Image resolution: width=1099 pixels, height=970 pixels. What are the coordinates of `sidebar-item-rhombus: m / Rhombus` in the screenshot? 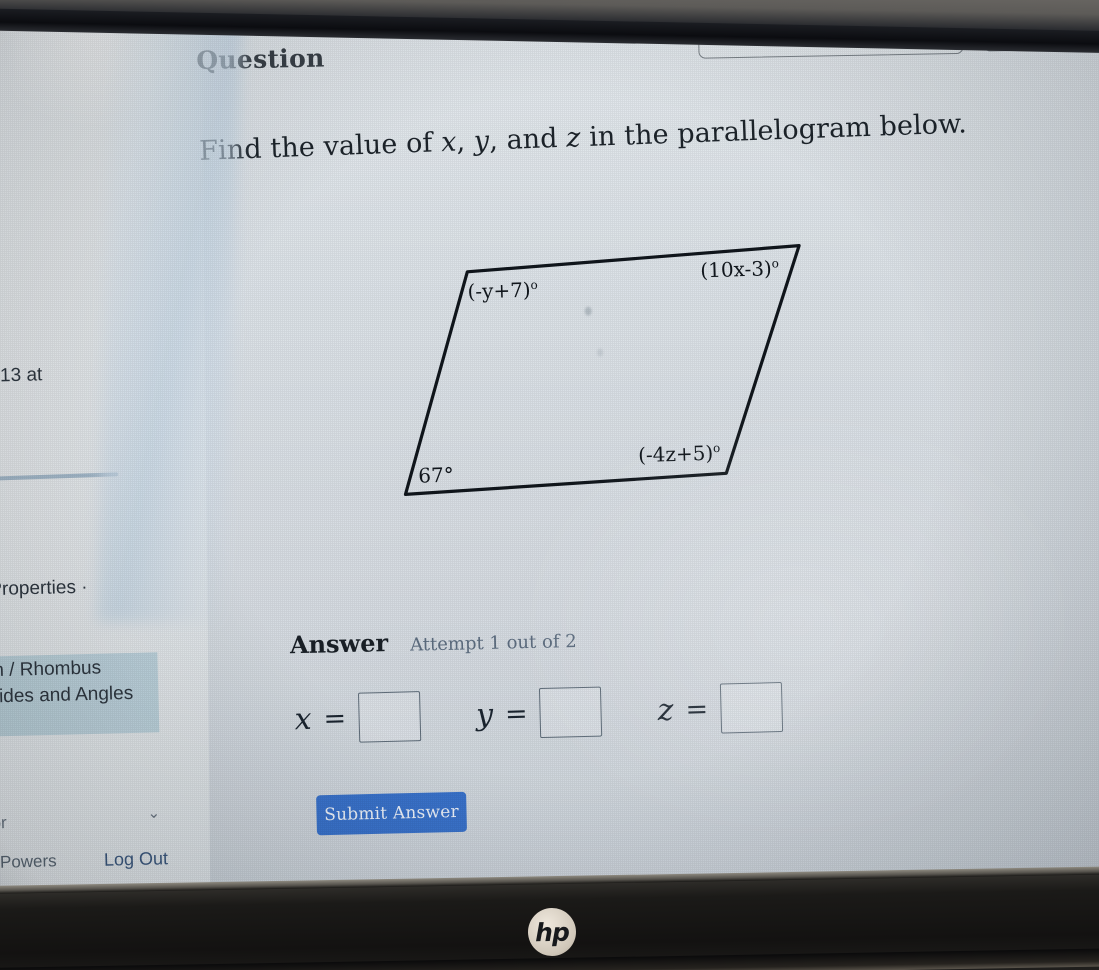 It's located at (50, 669).